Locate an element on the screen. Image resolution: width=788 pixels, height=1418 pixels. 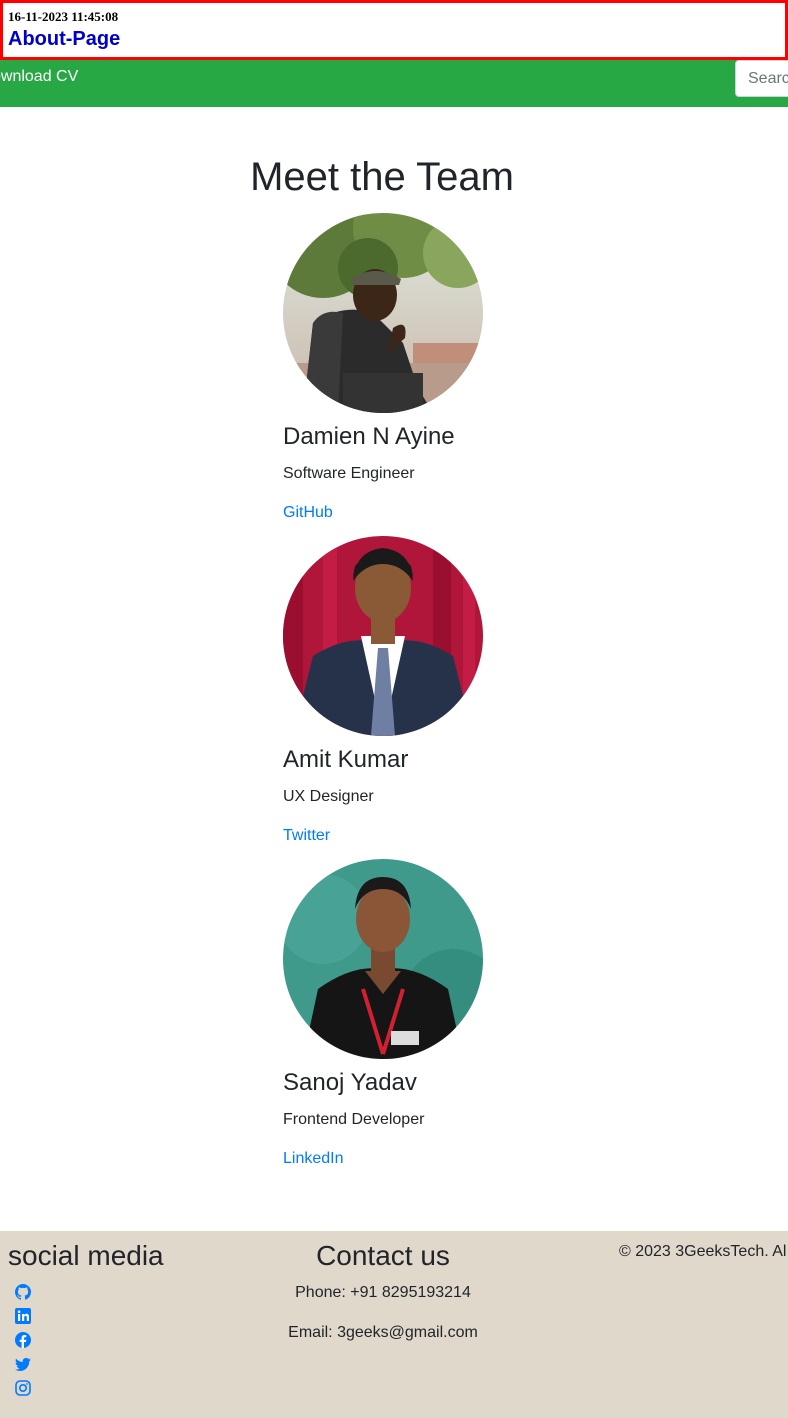
github-icon is located at coordinates (23, 1291).